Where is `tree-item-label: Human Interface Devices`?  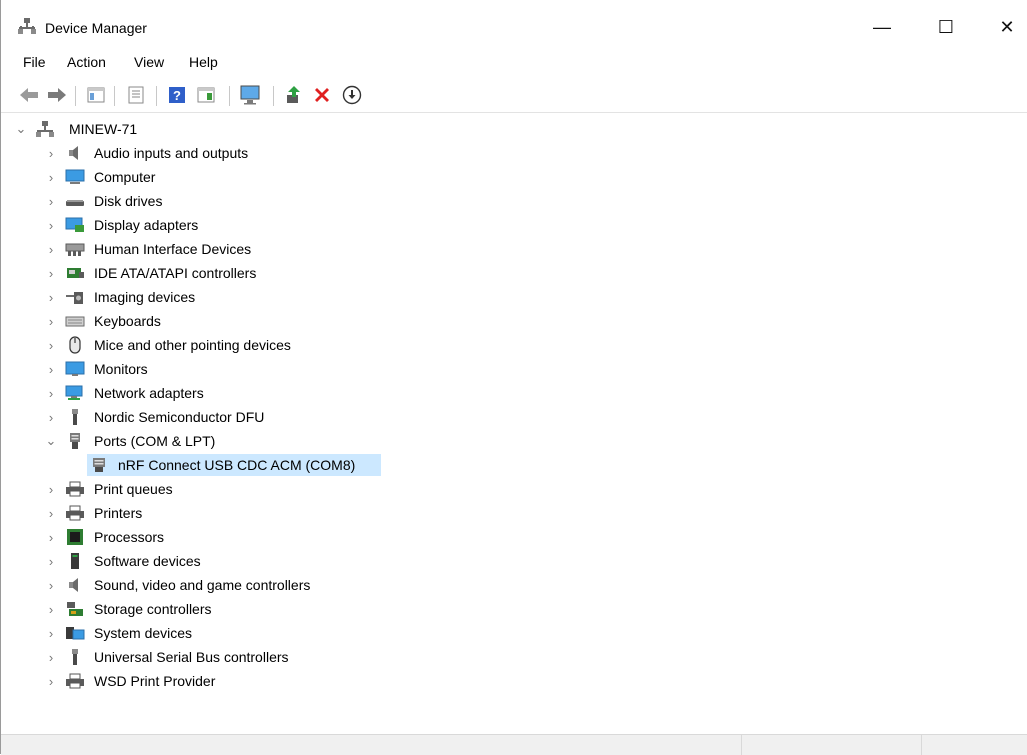
tree-item-label: Human Interface Devices is located at coordinates (173, 249).